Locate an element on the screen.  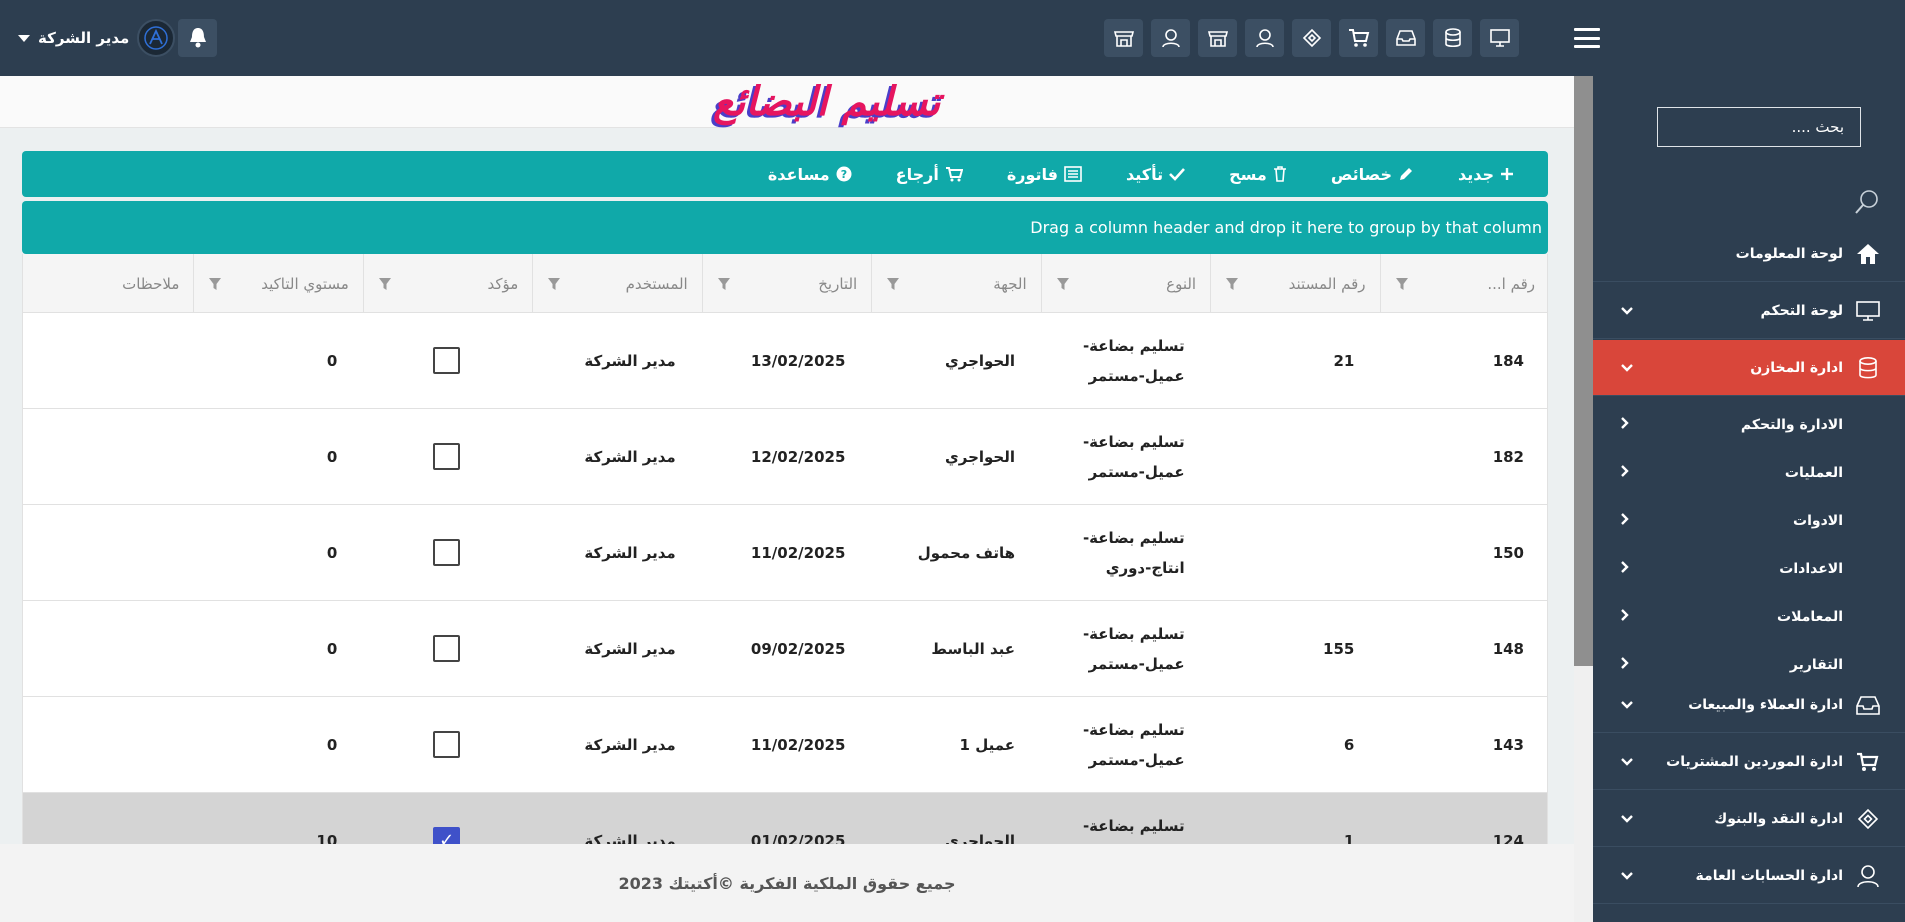
monitor-icon-button is located at coordinates (1499, 38).